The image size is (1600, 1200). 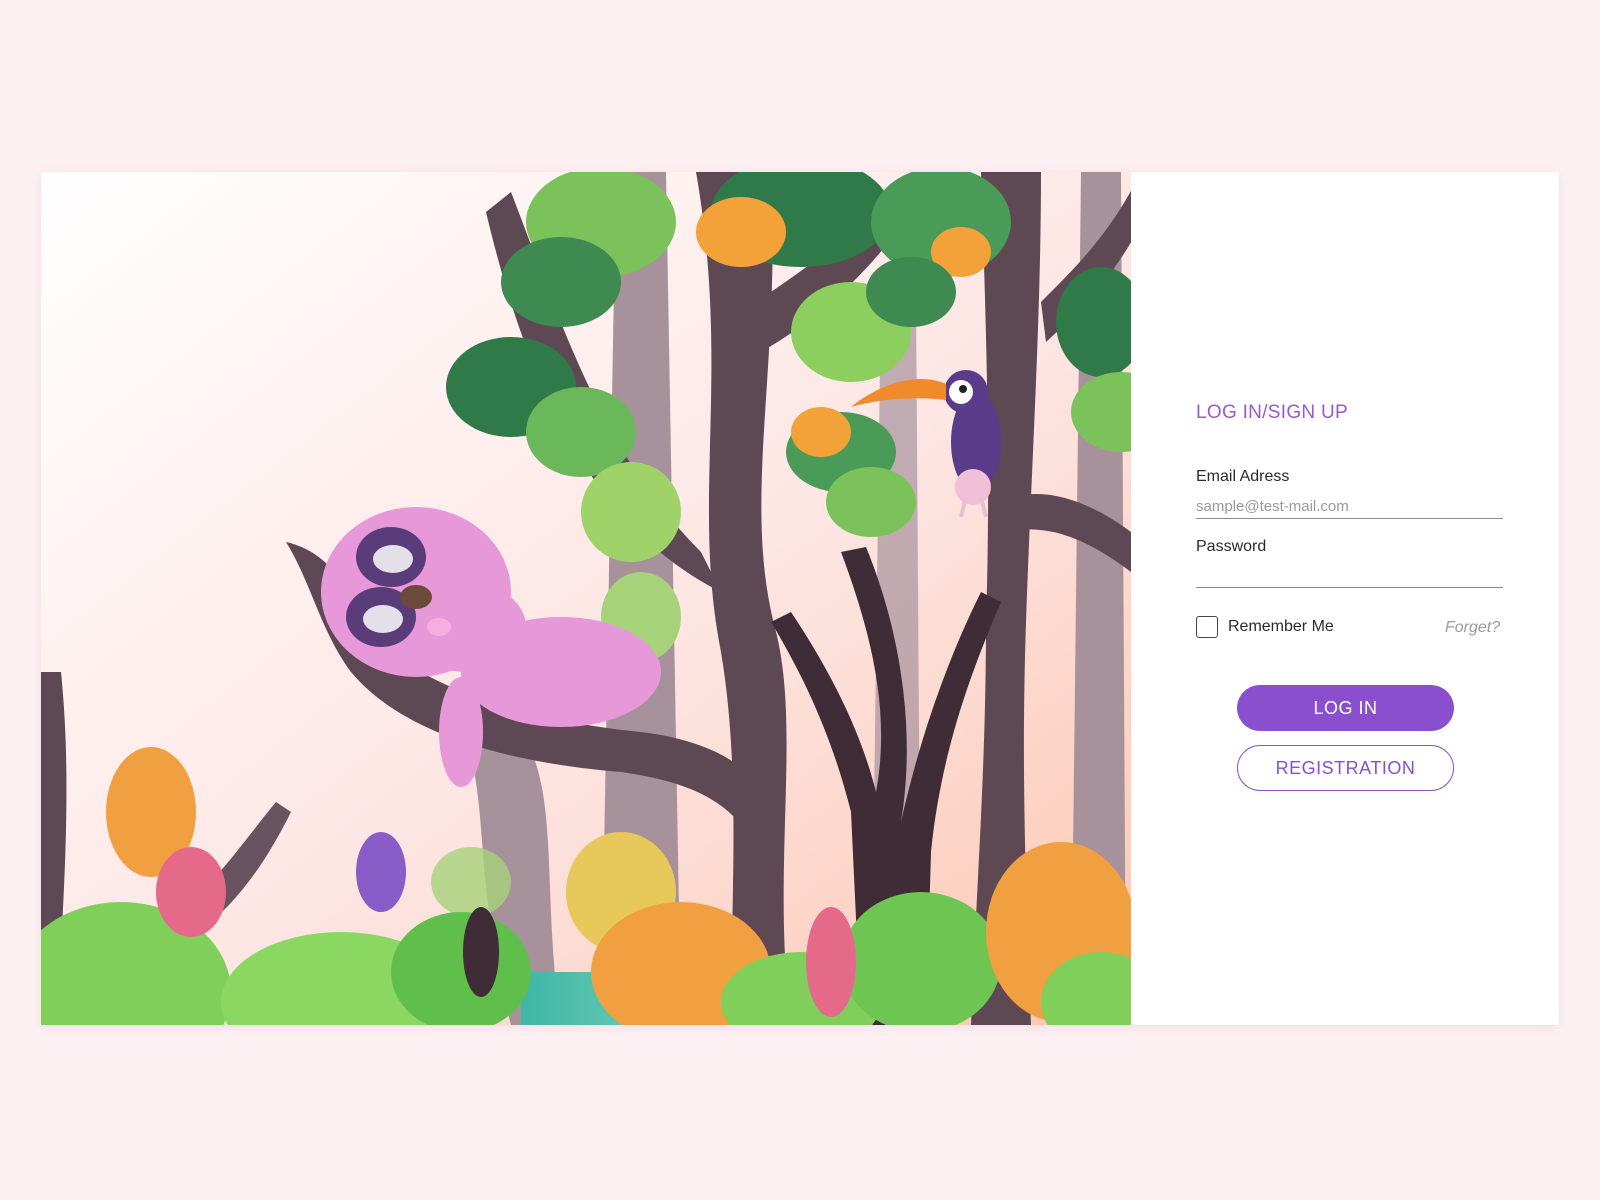 What do you see at coordinates (1207, 627) in the screenshot?
I see `remember-me-checkbox` at bounding box center [1207, 627].